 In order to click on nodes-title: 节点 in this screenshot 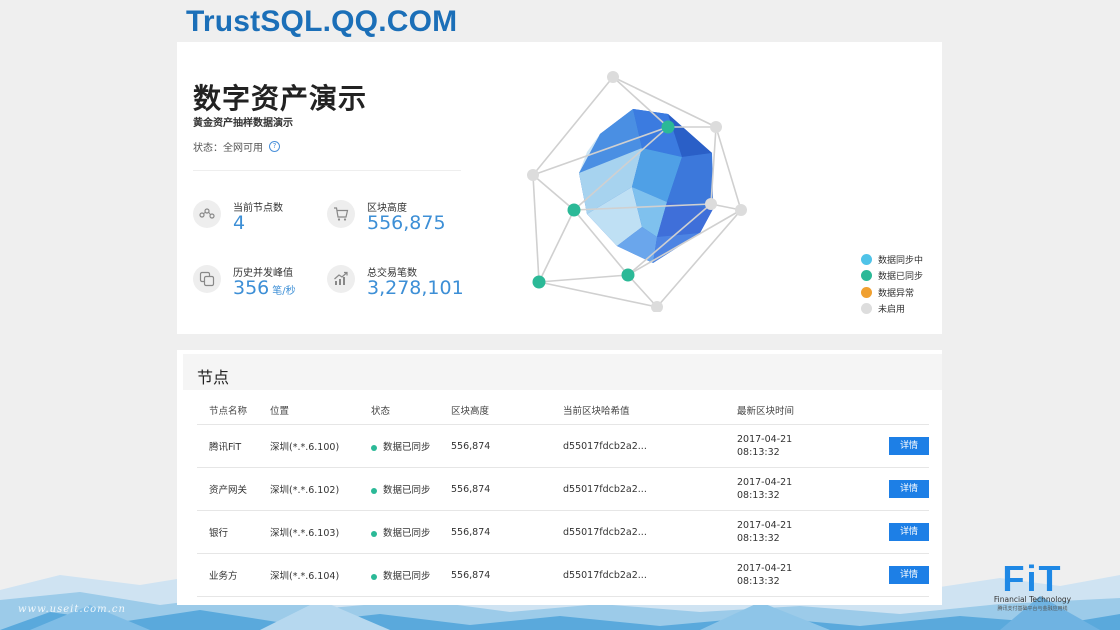, I will do `click(213, 377)`.